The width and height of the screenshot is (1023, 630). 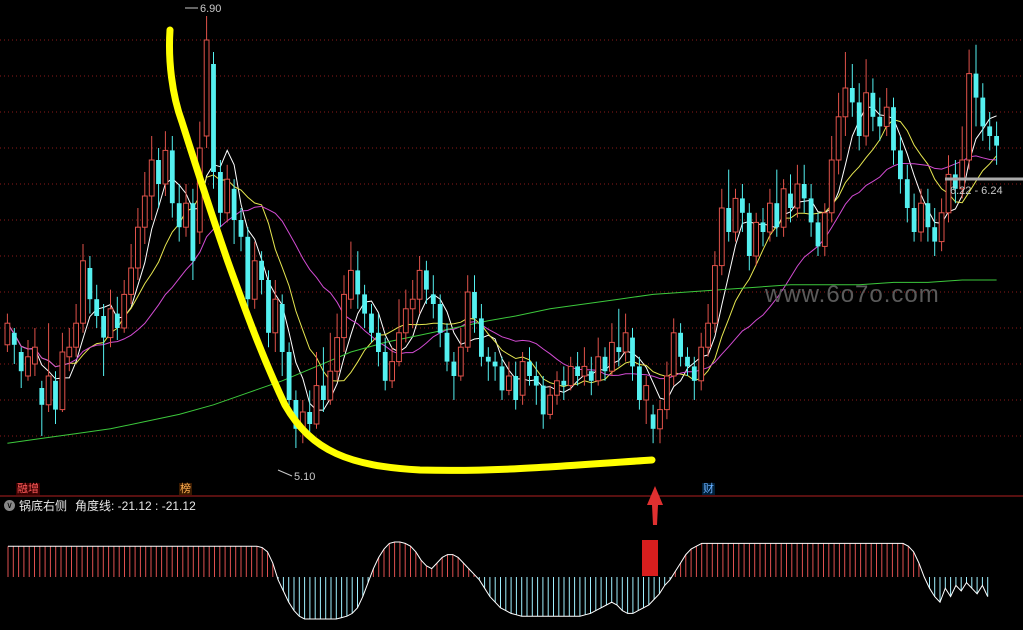 I want to click on low-price-label: 5.10, so click(x=305, y=477).